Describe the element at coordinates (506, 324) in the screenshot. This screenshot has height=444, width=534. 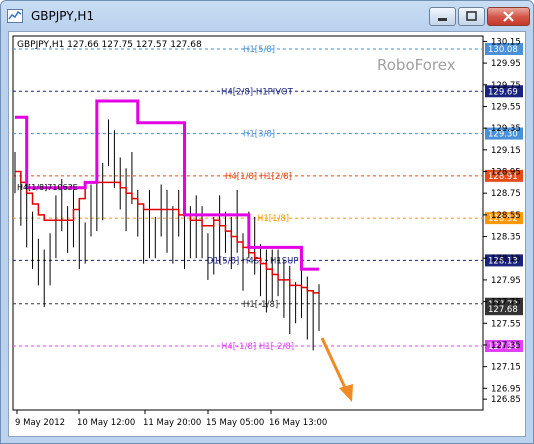
I see `y-tick-label: 127.55` at that location.